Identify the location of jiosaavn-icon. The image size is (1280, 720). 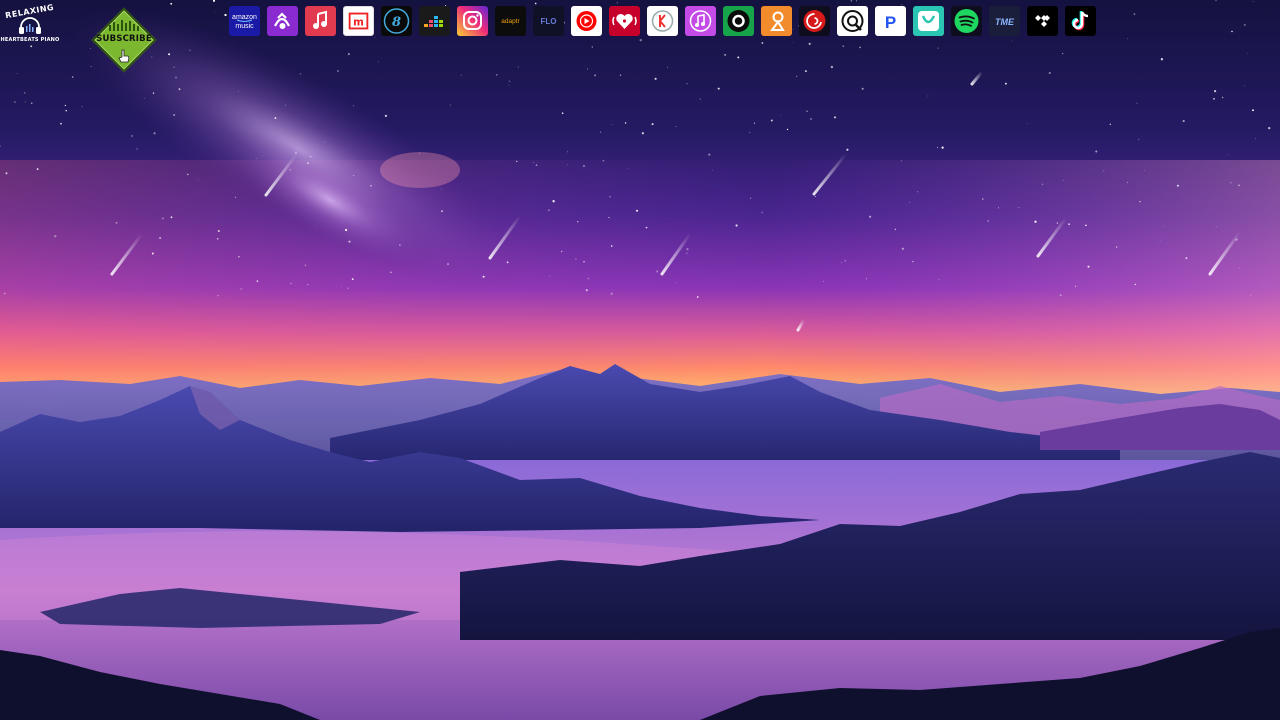
(928, 21).